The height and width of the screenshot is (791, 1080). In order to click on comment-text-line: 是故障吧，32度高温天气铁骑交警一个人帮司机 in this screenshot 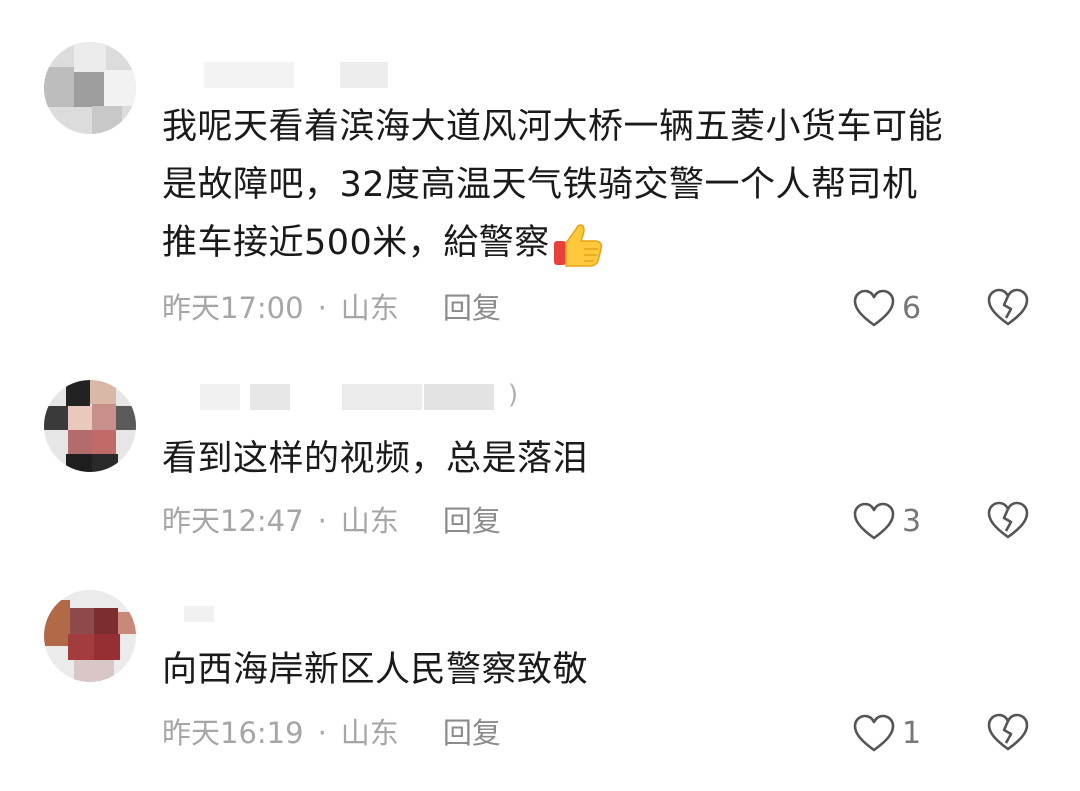, I will do `click(540, 185)`.